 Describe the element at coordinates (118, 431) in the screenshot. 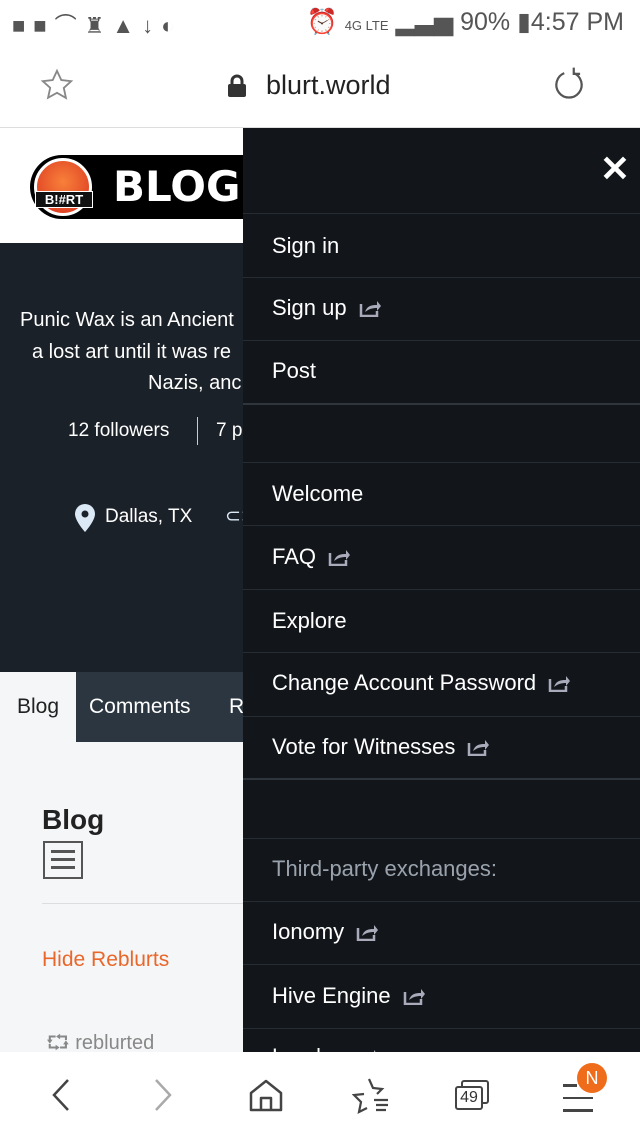

I see `followers-count: 12 followers` at that location.